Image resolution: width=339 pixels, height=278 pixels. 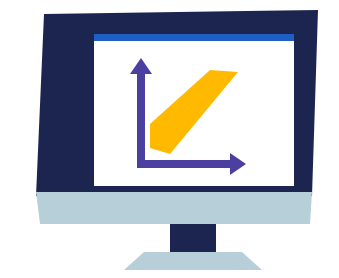 What do you see at coordinates (194, 37) in the screenshot?
I see `screen-top-bar` at bounding box center [194, 37].